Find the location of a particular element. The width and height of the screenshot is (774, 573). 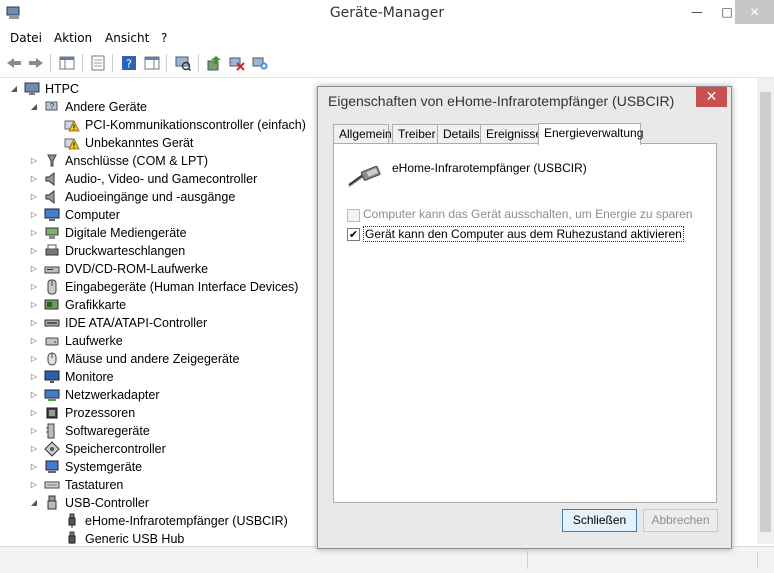

allow-wake-checkbox: ✔ is located at coordinates (353, 234).